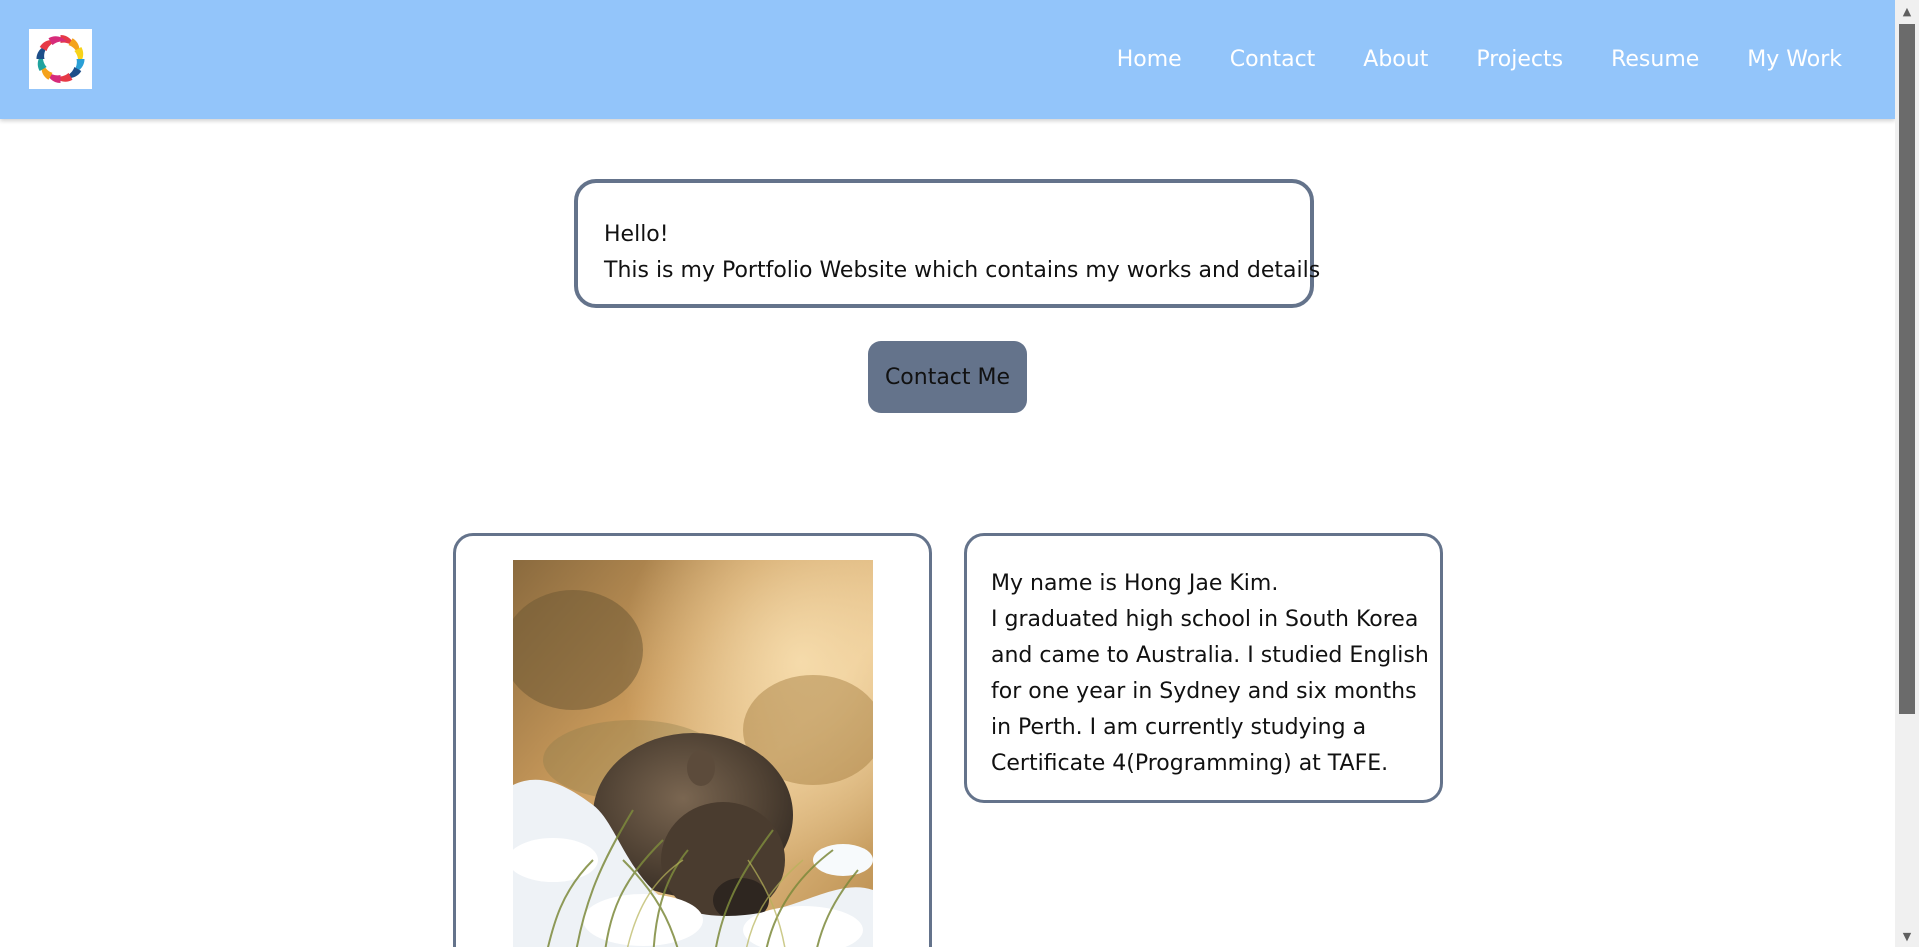 The width and height of the screenshot is (1919, 947). I want to click on nav-resume: Resume, so click(1655, 59).